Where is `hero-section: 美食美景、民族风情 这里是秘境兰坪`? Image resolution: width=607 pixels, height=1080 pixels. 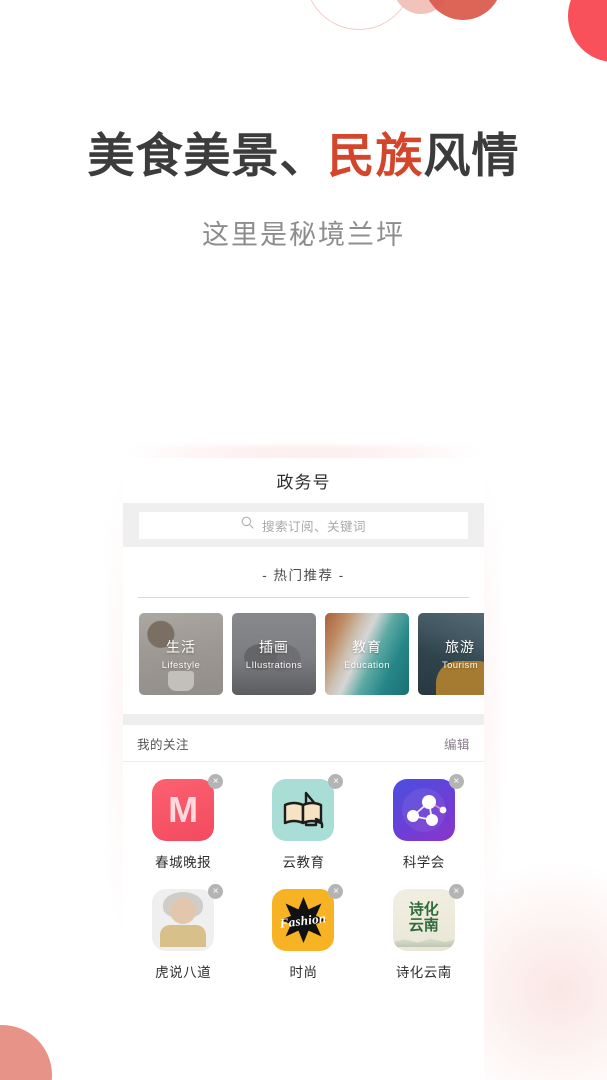
hero-section: 美食美景、民族风情 这里是秘境兰坪 is located at coordinates (303, 190).